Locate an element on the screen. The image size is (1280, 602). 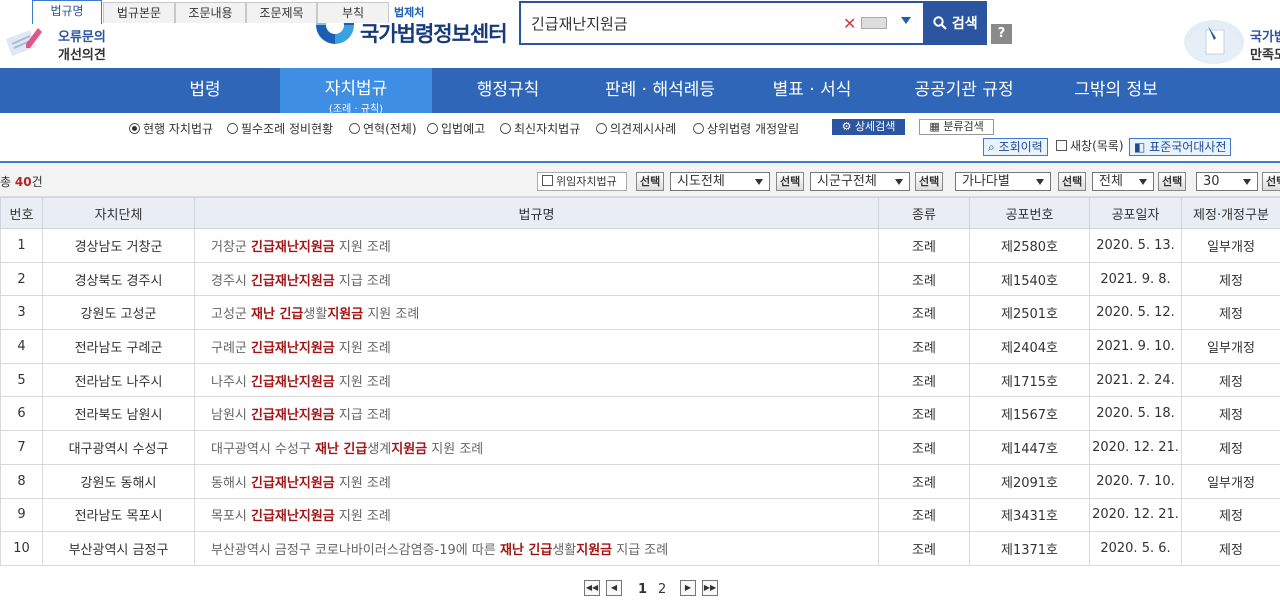
cell-law-name: 나주시 긴급재난지원금 지원 조례 is located at coordinates (536, 380).